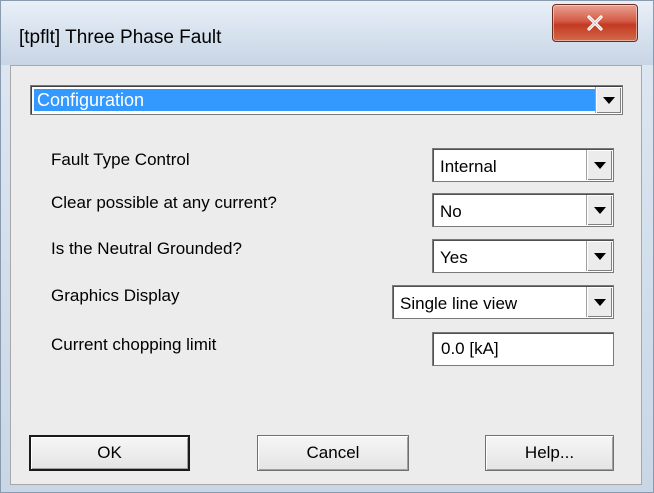 The height and width of the screenshot is (493, 654). I want to click on neutral-grounded-dropdown-button, so click(599, 256).